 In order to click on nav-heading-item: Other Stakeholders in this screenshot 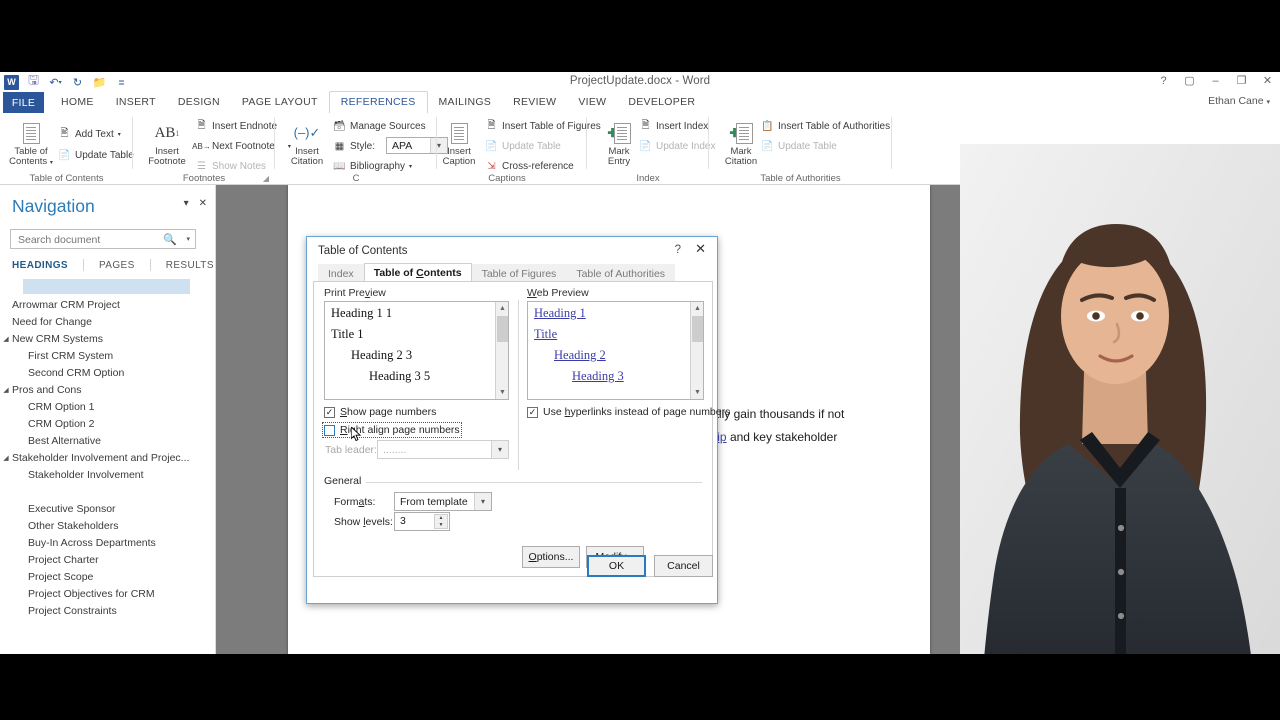, I will do `click(107, 525)`.